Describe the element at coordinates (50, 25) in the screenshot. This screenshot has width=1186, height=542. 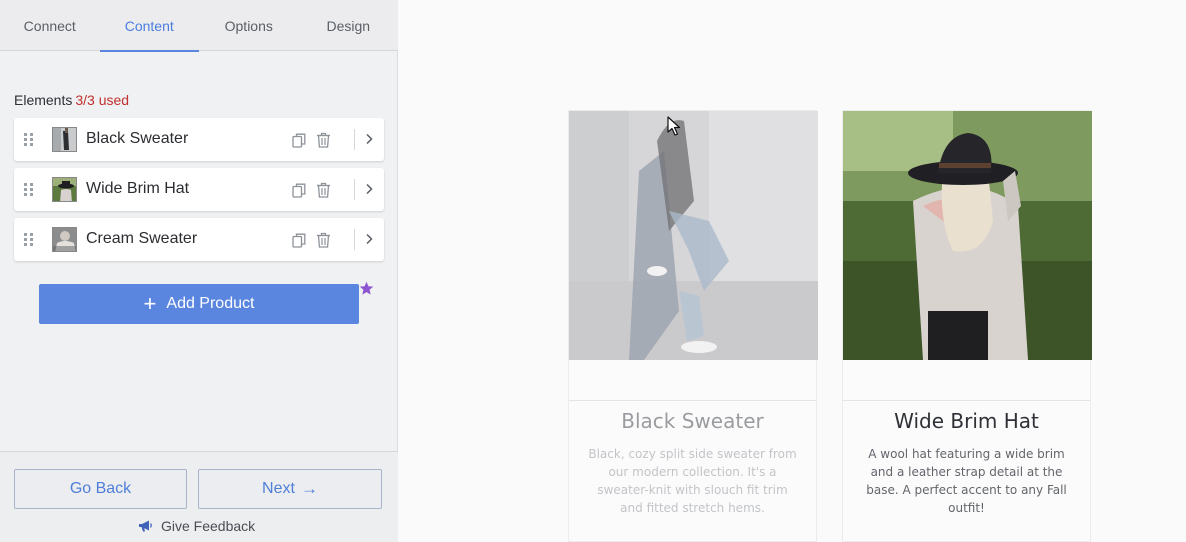
I see `tab-connect: Connect` at that location.